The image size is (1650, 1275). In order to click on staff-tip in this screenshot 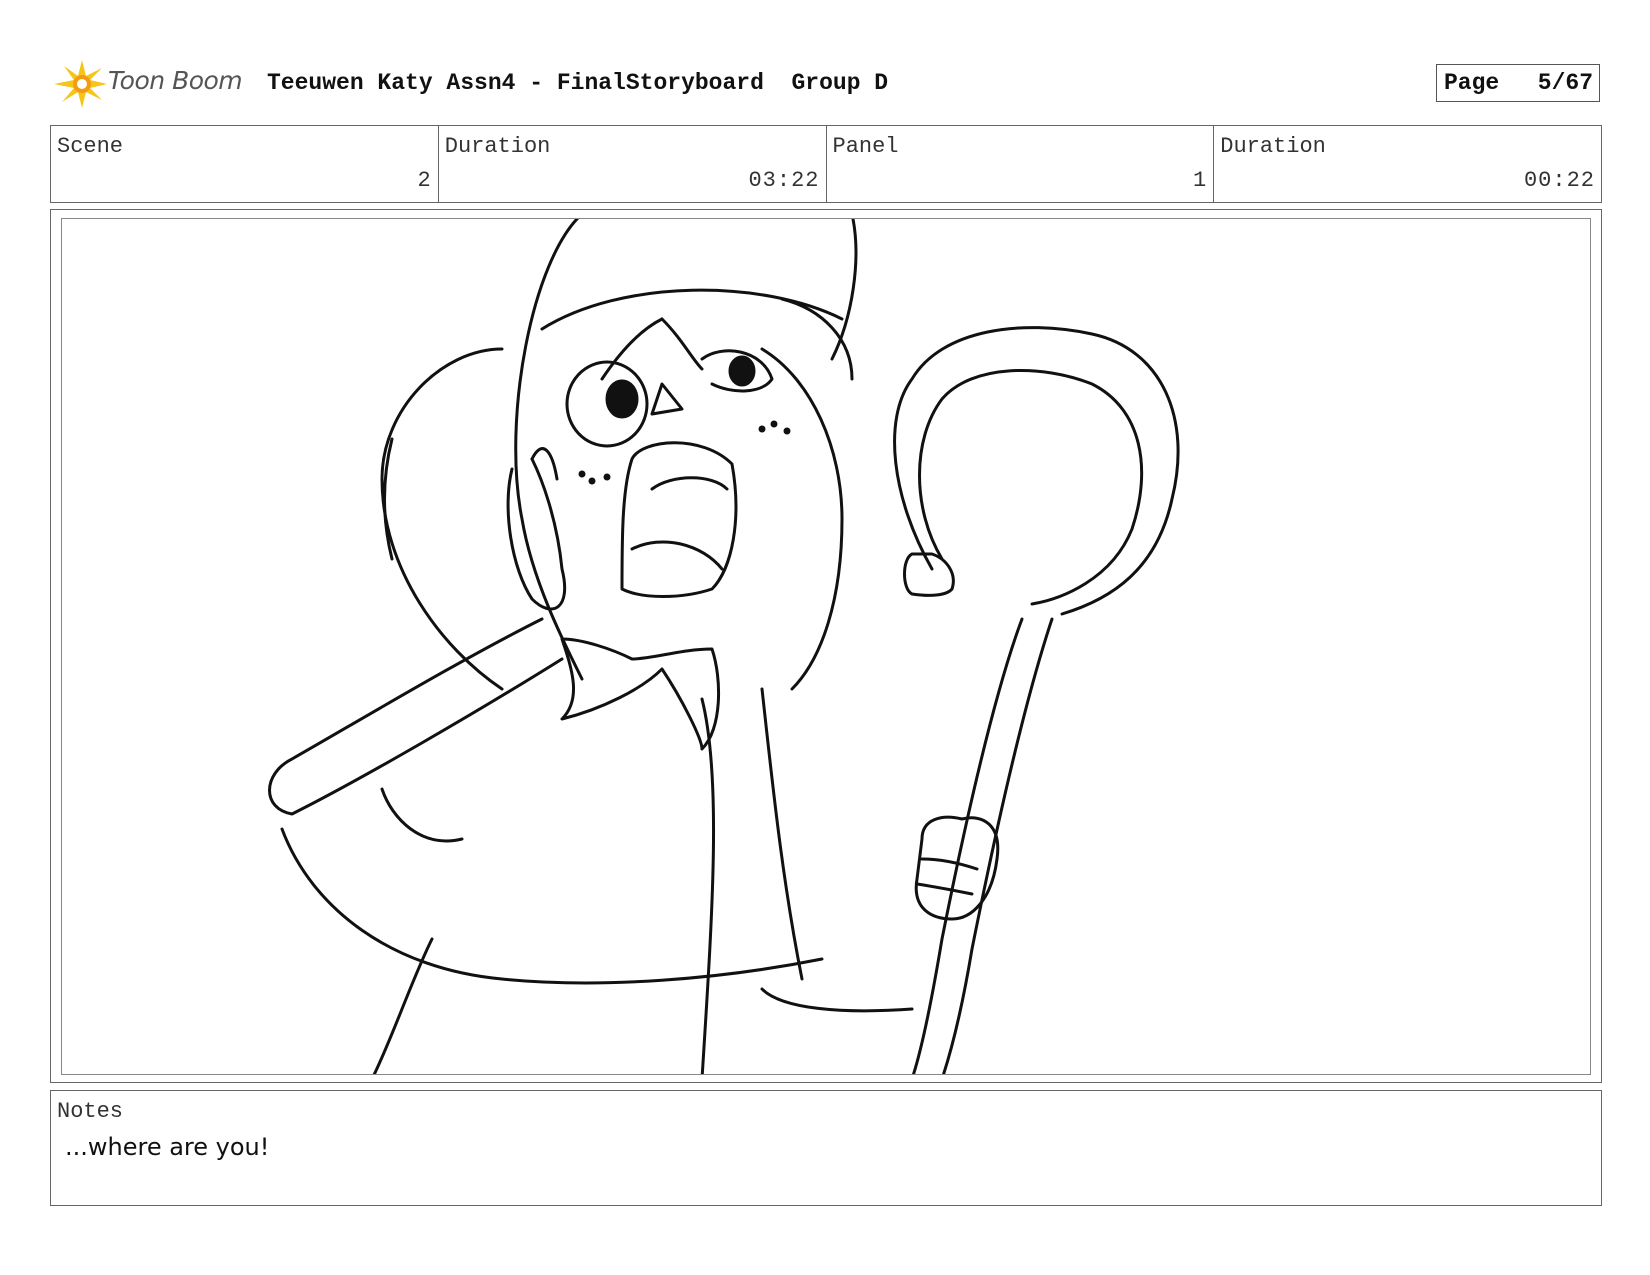, I will do `click(929, 574)`.